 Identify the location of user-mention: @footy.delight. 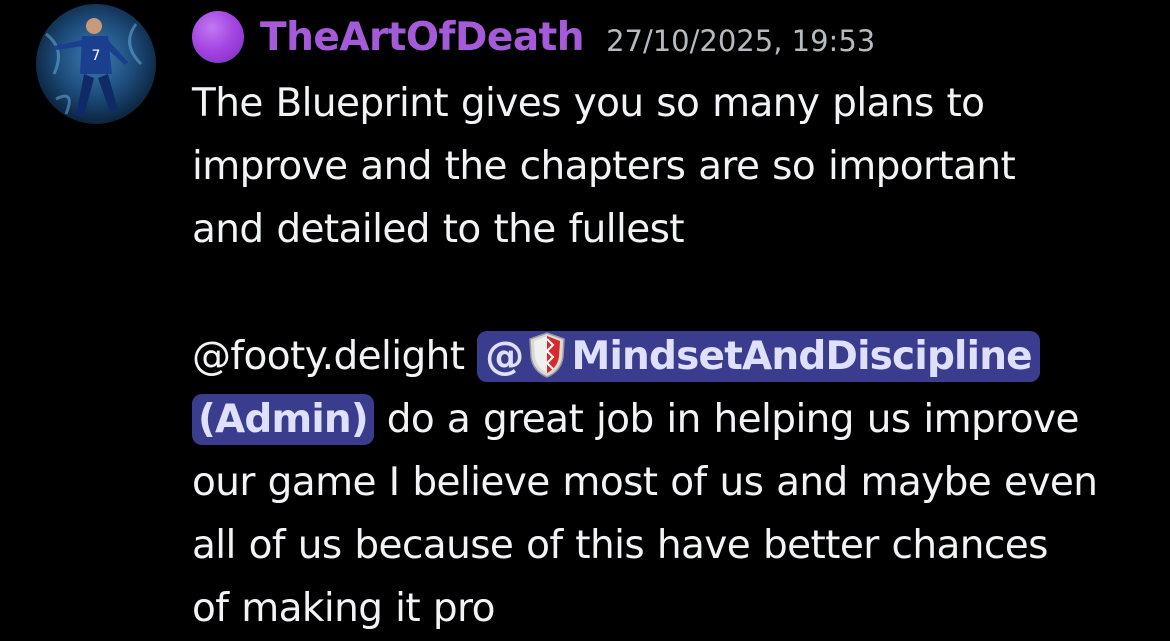
(328, 356).